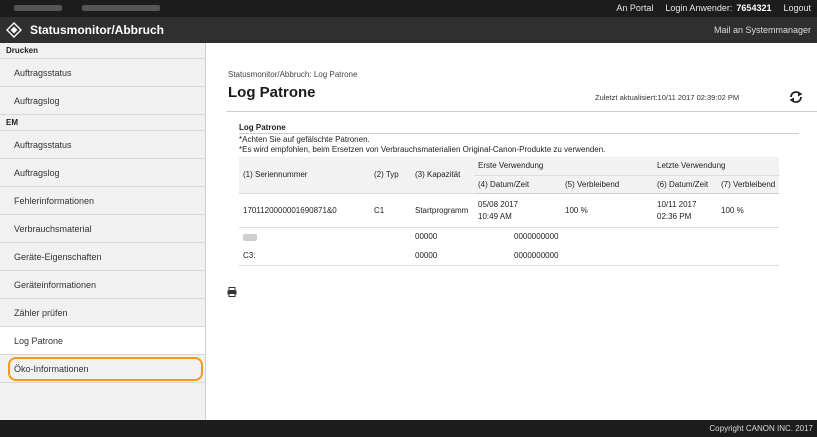 Image resolution: width=817 pixels, height=437 pixels. I want to click on sidebar-item-fehlerinformationen: Fehlerinformationen, so click(102, 201).